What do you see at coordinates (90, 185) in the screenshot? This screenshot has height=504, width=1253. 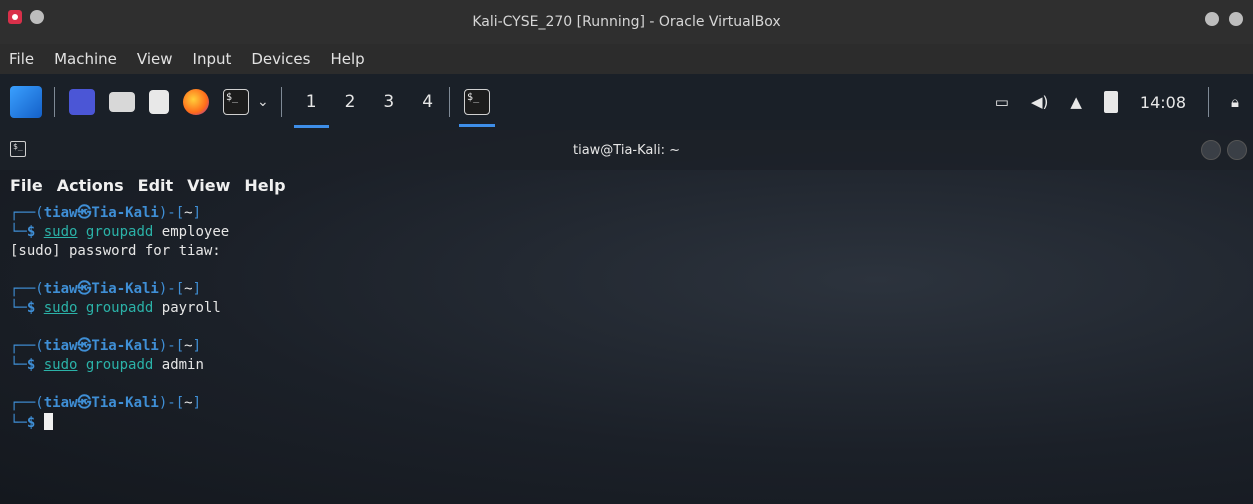 I see `terminal-menu-actions: Actions` at bounding box center [90, 185].